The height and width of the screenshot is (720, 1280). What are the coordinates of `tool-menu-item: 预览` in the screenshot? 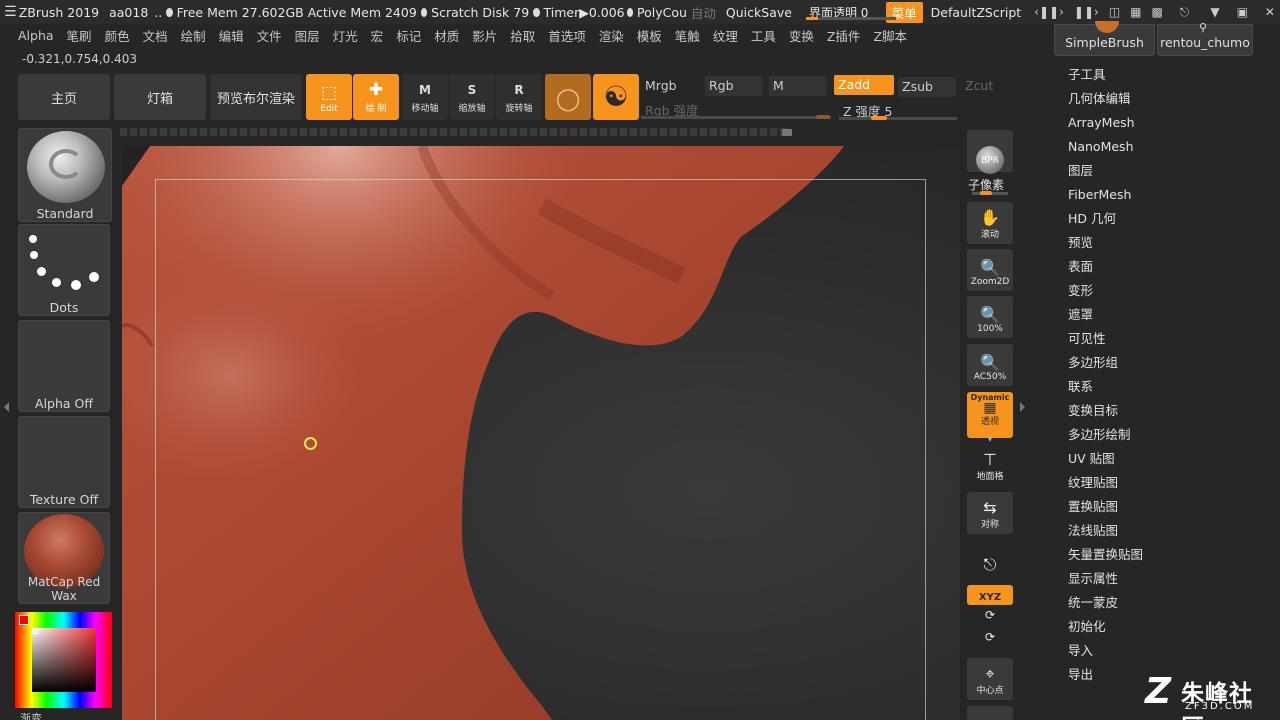 It's located at (1105, 246).